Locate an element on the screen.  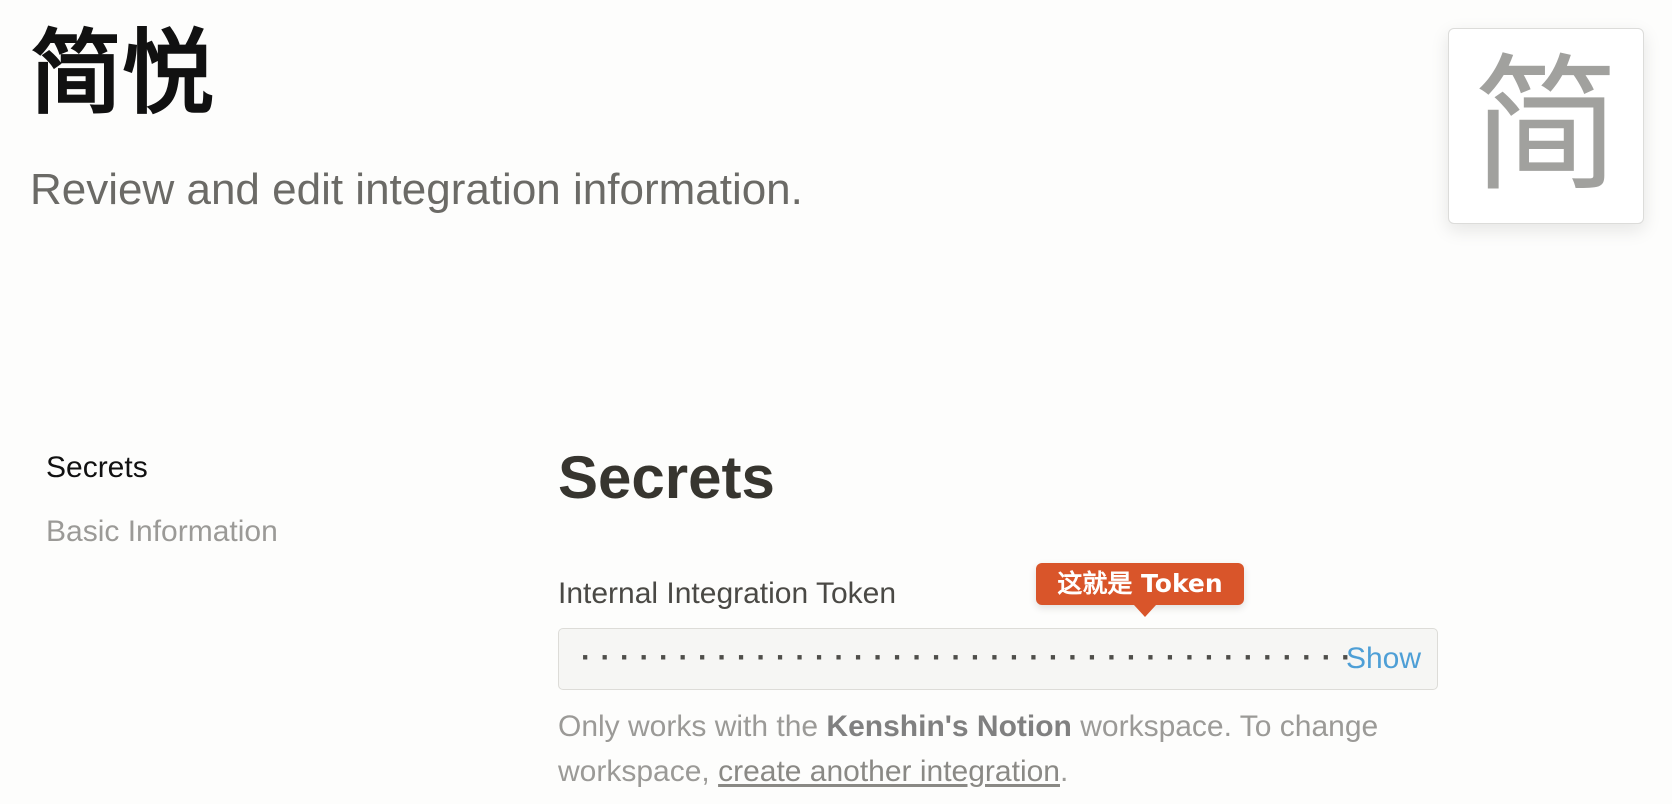
token-masked-value: ········································ is located at coordinates (971, 657).